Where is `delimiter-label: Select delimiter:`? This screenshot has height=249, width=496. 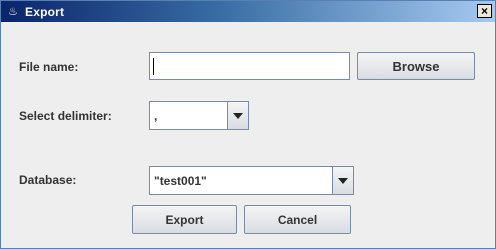
delimiter-label: Select delimiter: is located at coordinates (65, 116).